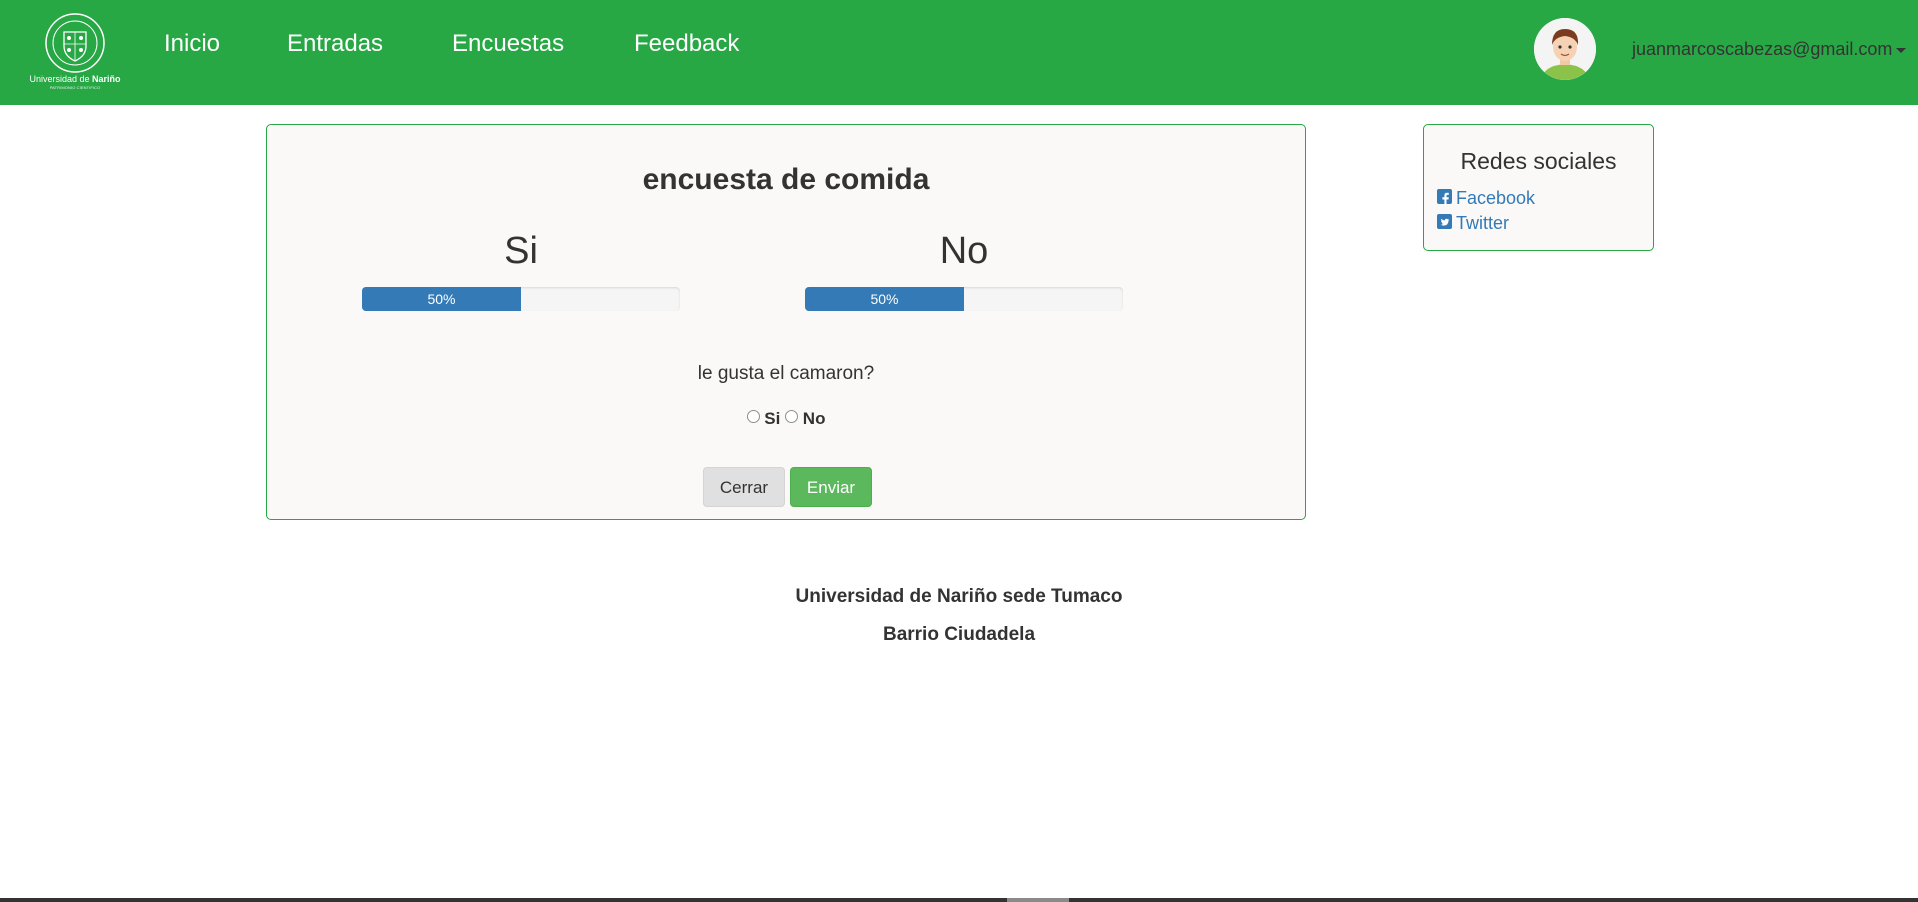 The width and height of the screenshot is (1918, 902). I want to click on scroll-indicator, so click(1038, 900).